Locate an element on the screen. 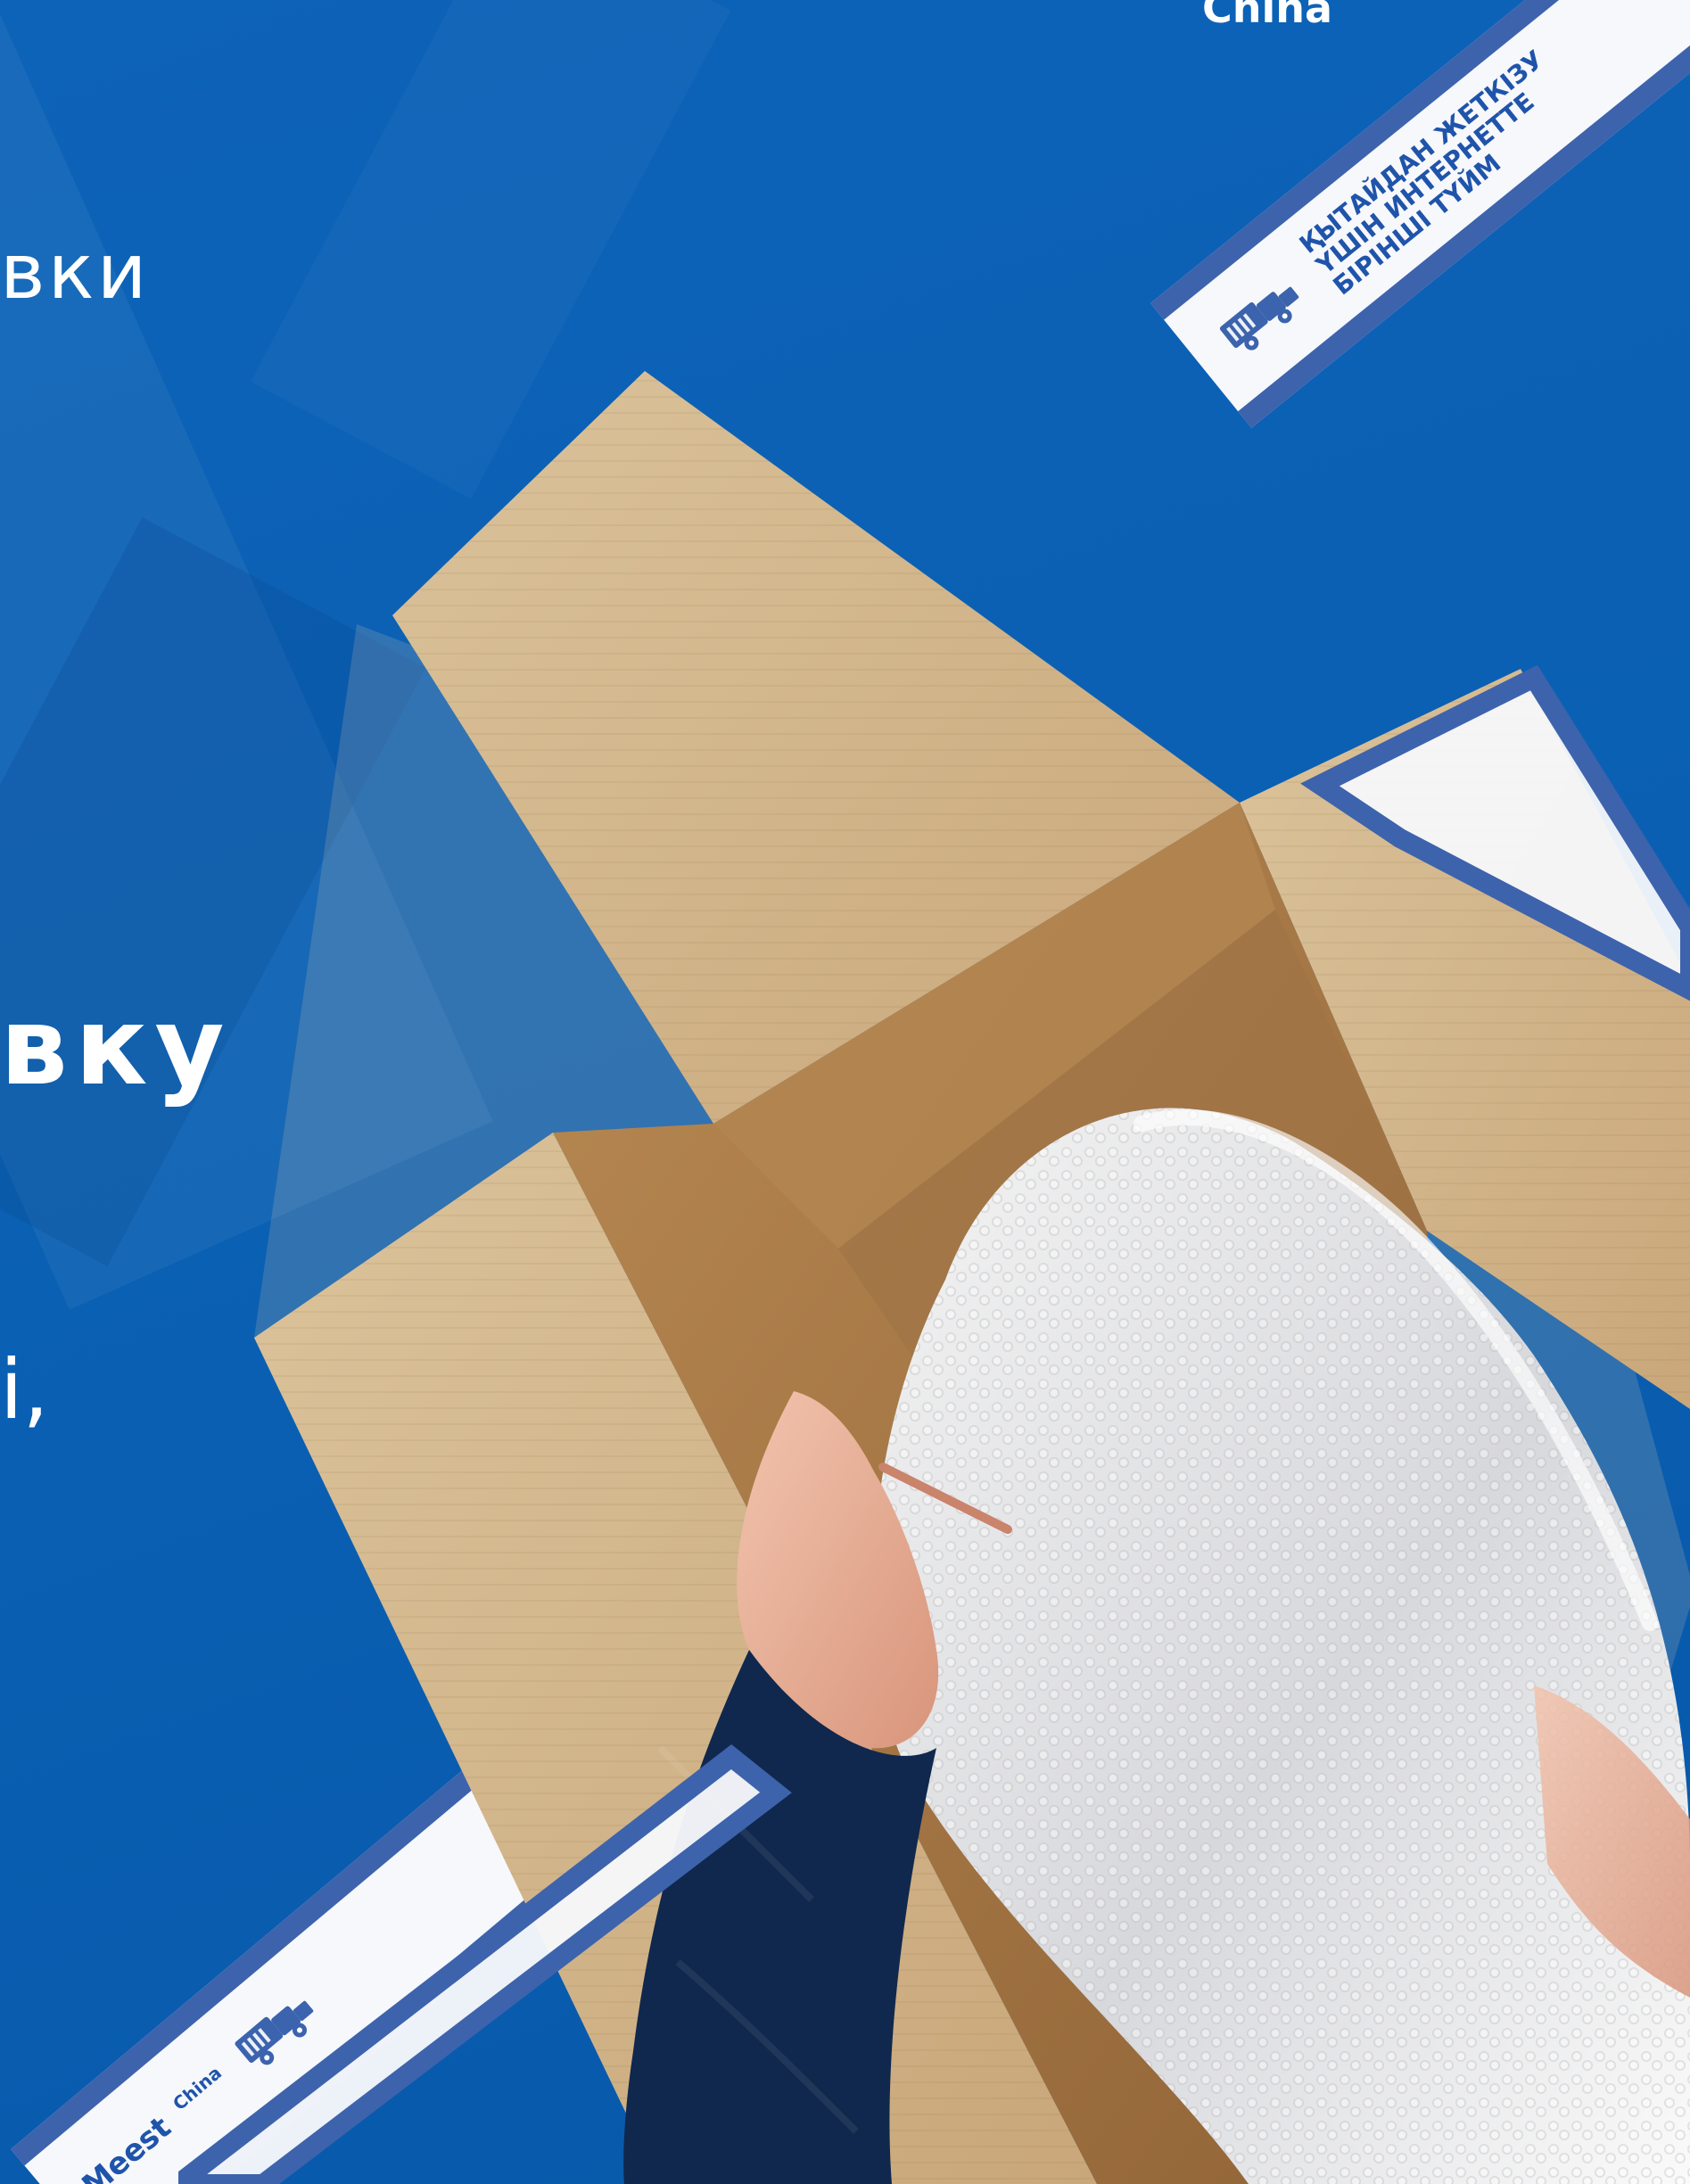 This screenshot has width=1690, height=2184. headline-fragment-3: і, is located at coordinates (25, 1390).